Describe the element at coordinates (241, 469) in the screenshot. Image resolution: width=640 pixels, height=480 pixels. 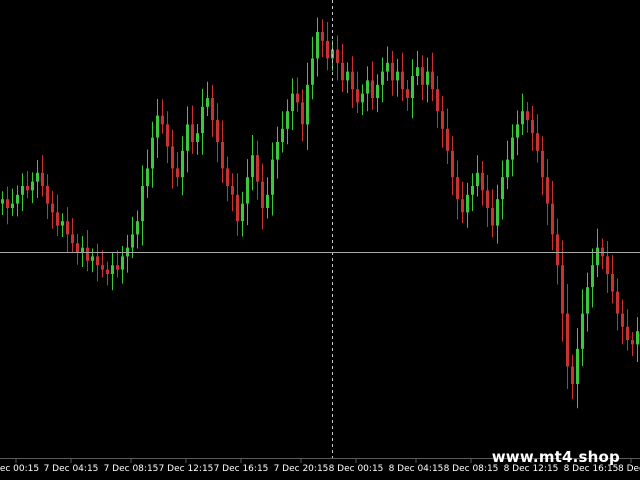
I see `time-axis-label: 7 Dec 16:15` at that location.